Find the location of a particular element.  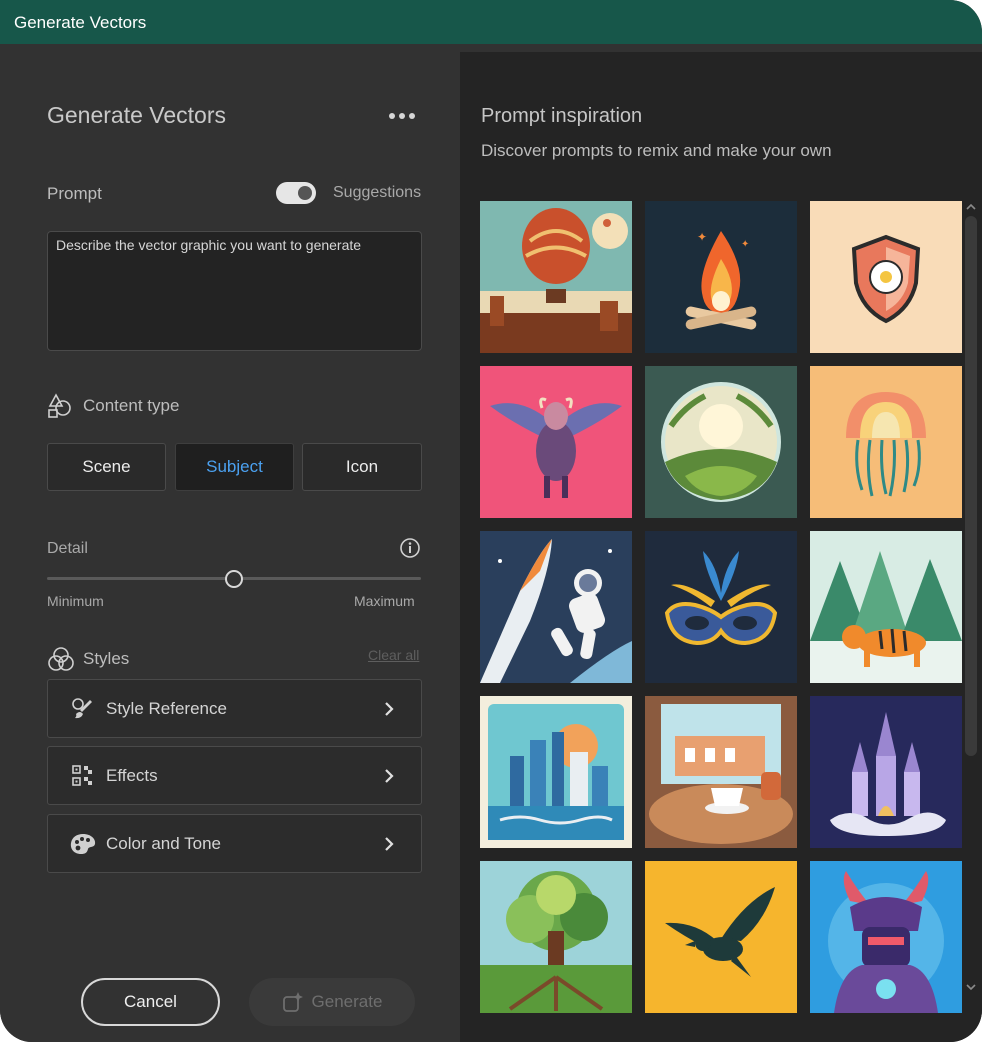

style-reference-icon is located at coordinates (83, 709).